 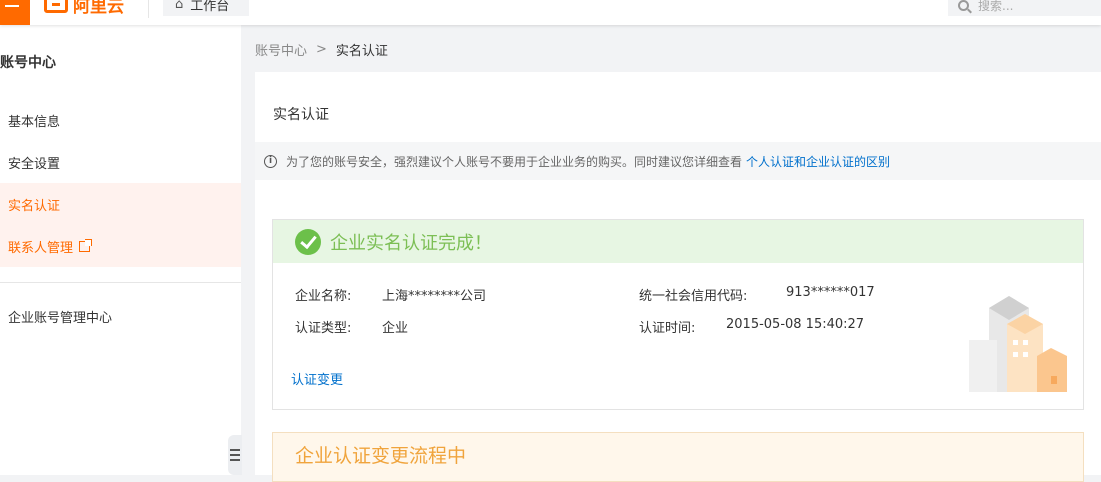 I want to click on sidebar-item-security: 安全设置, so click(x=120, y=162).